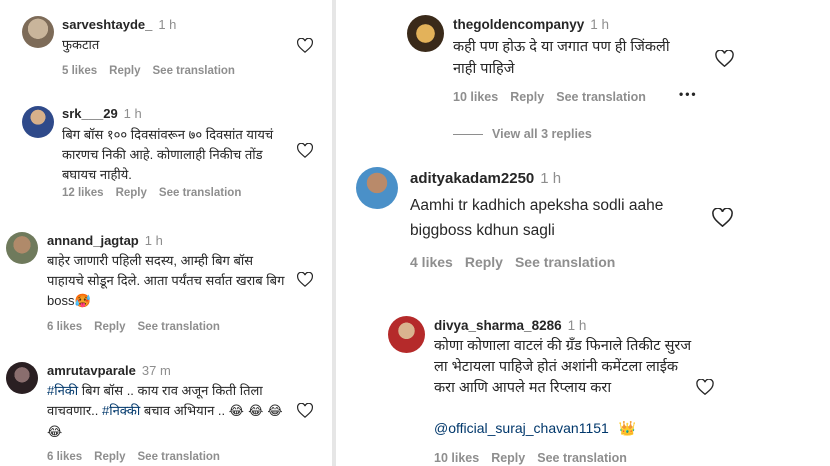 This screenshot has height=466, width=830. Describe the element at coordinates (62, 390) in the screenshot. I see `hashtag-link: #निकी` at that location.